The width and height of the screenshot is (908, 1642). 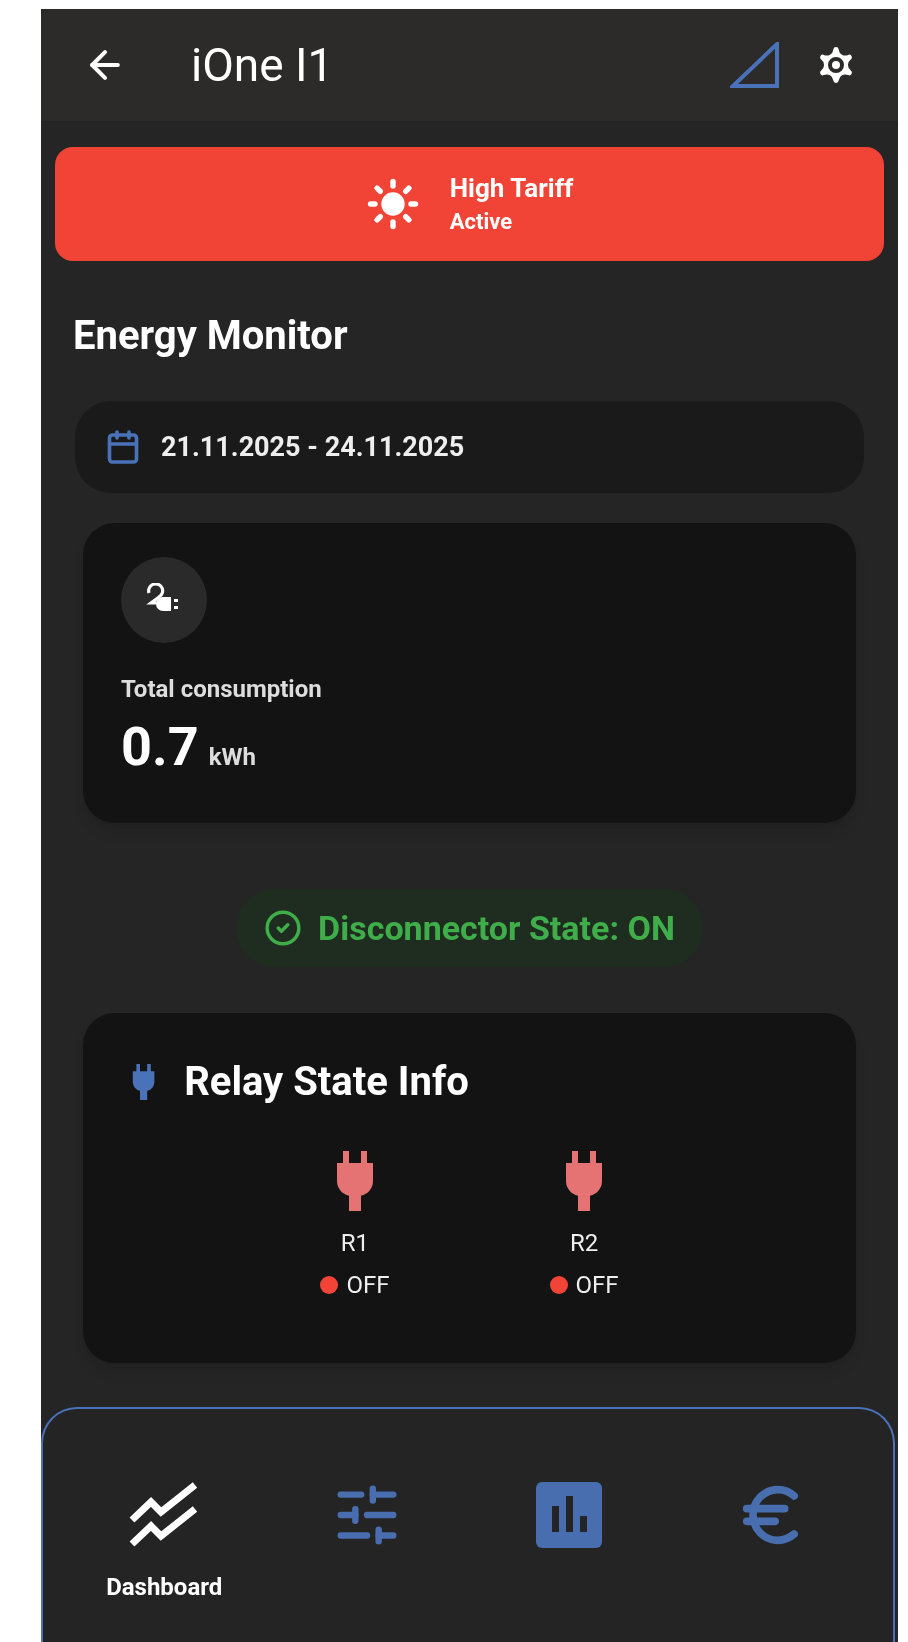 What do you see at coordinates (123, 447) in the screenshot?
I see `calendar-icon` at bounding box center [123, 447].